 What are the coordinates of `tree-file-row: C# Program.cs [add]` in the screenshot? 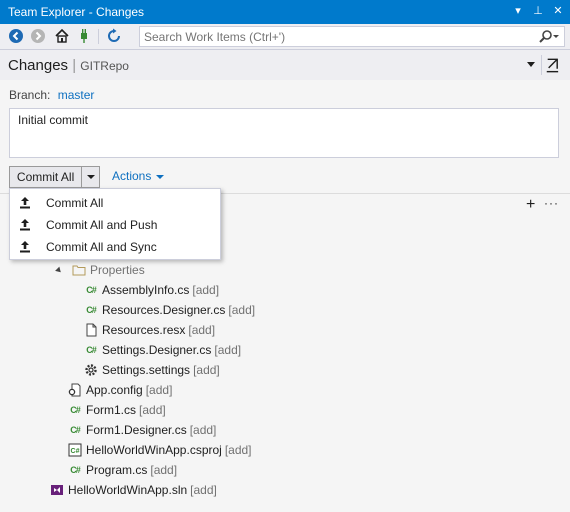 It's located at (122, 470).